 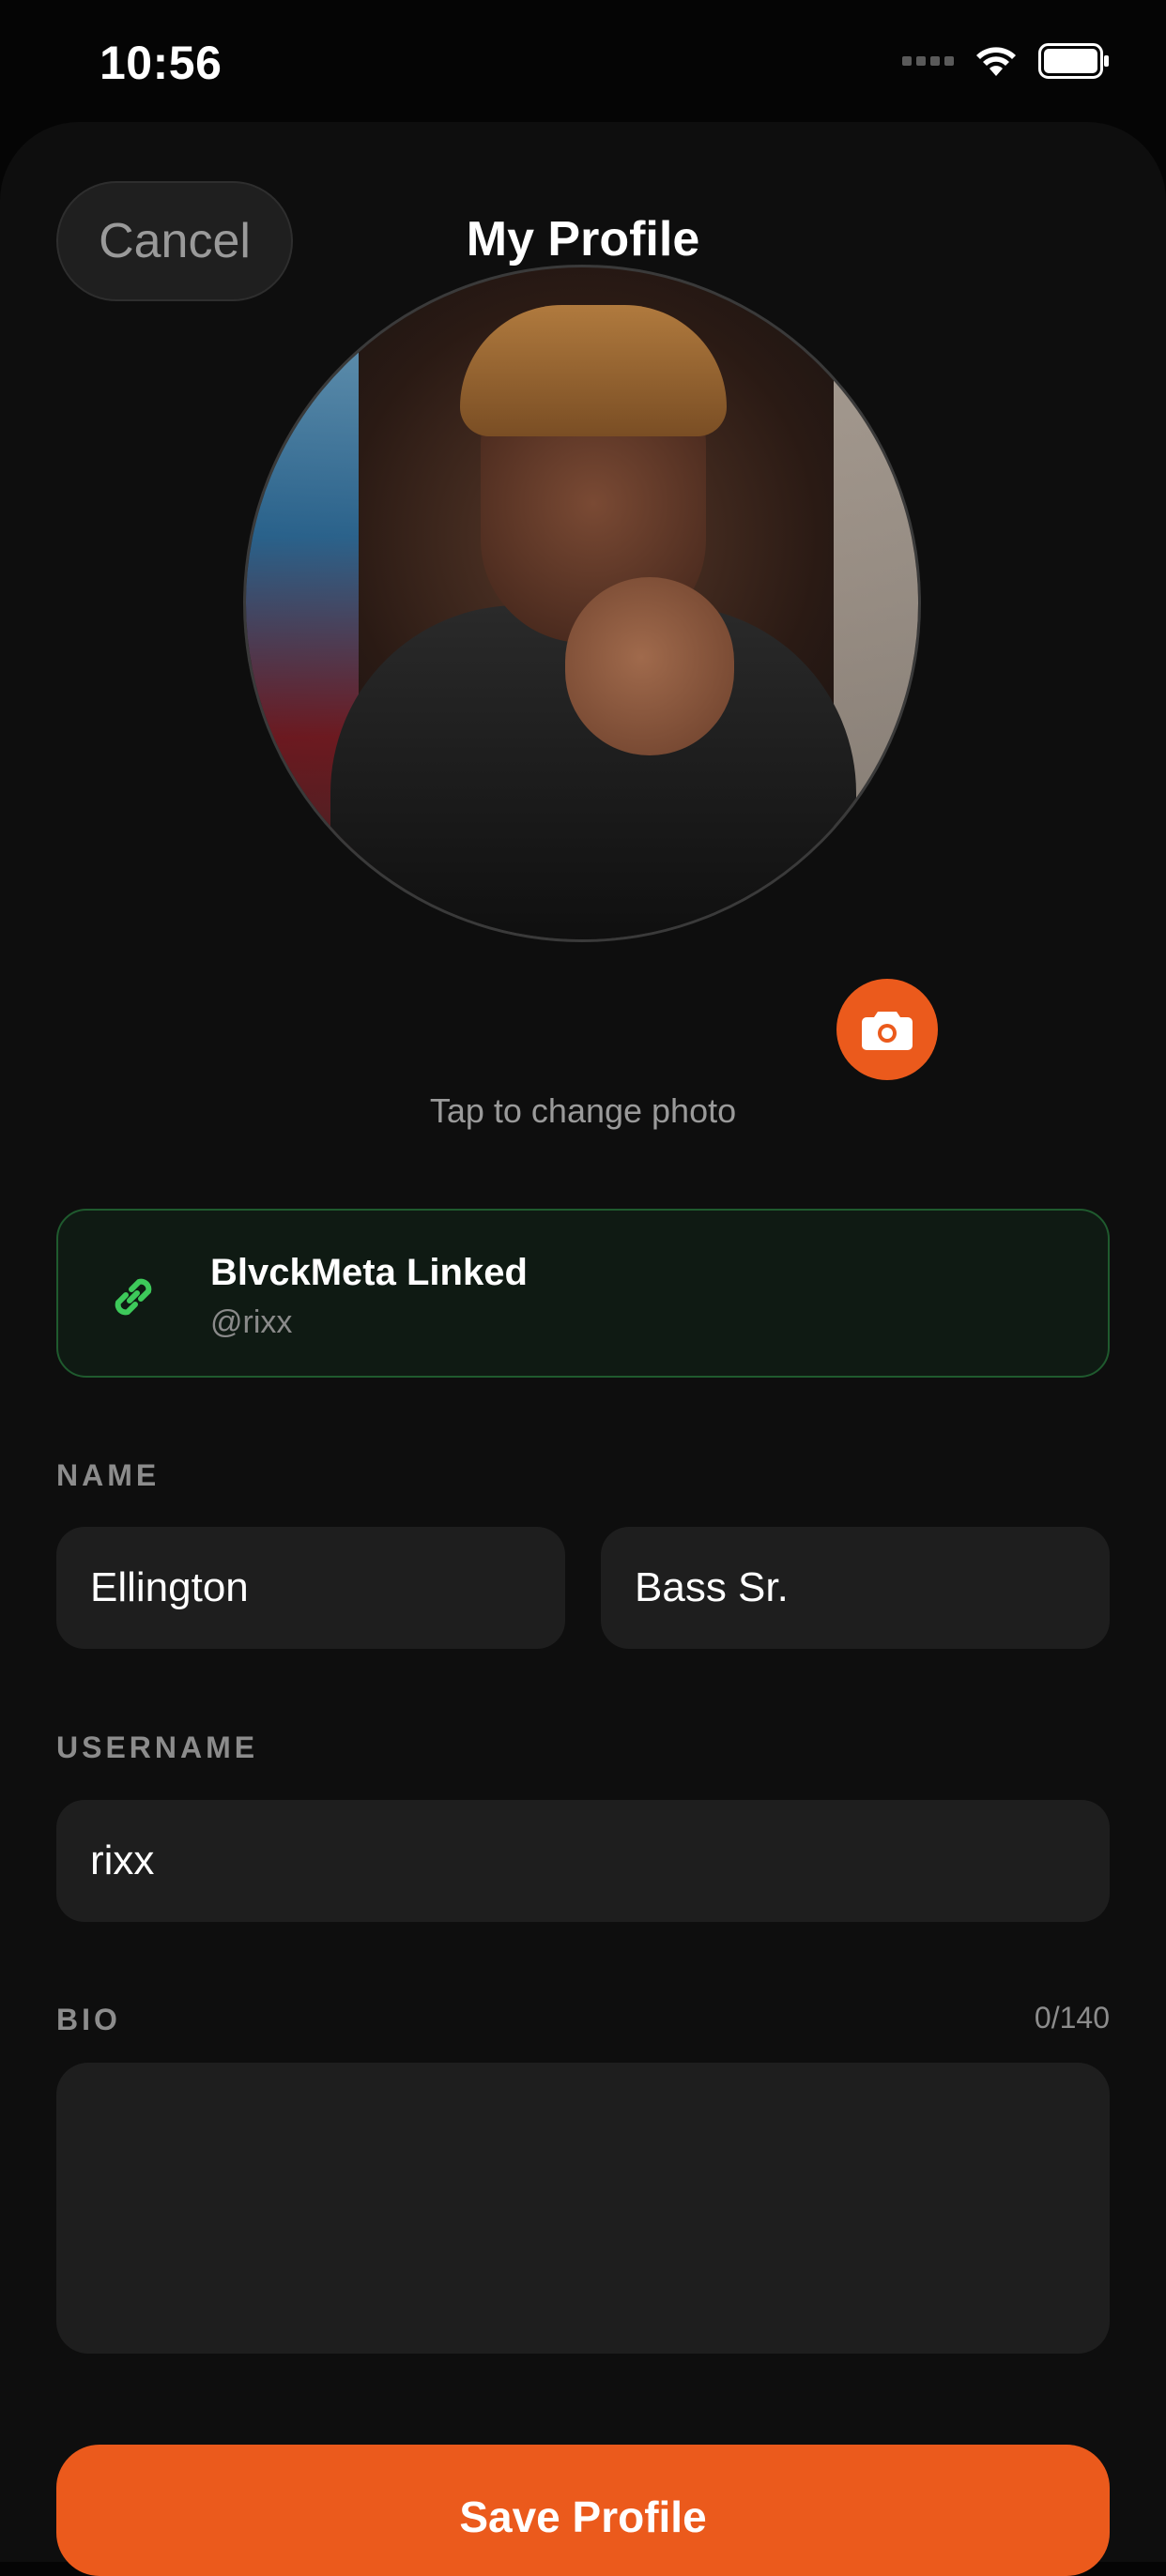 What do you see at coordinates (583, 1861) in the screenshot?
I see `username-field: rixx` at bounding box center [583, 1861].